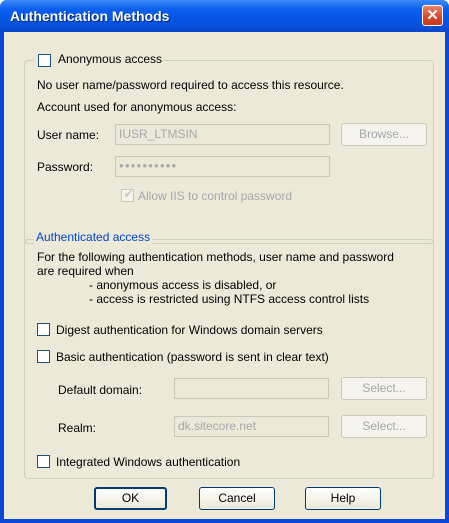  Describe the element at coordinates (43, 356) in the screenshot. I see `basic-auth-checkbox` at that location.